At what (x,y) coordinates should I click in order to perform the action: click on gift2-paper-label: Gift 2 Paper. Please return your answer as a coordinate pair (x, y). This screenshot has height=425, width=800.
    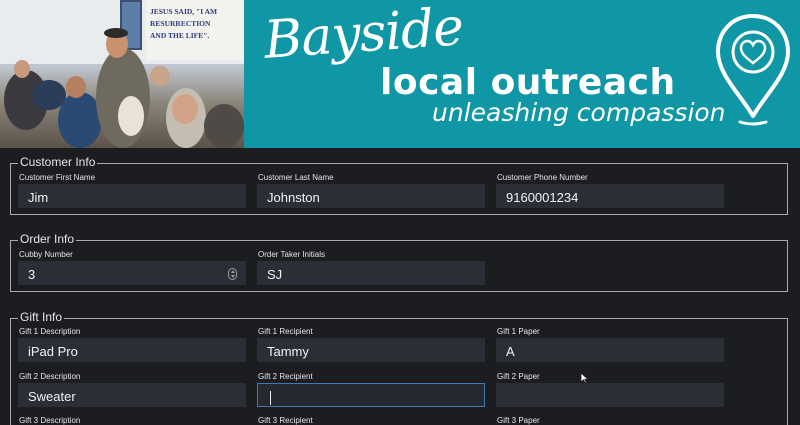
    Looking at the image, I should click on (518, 376).